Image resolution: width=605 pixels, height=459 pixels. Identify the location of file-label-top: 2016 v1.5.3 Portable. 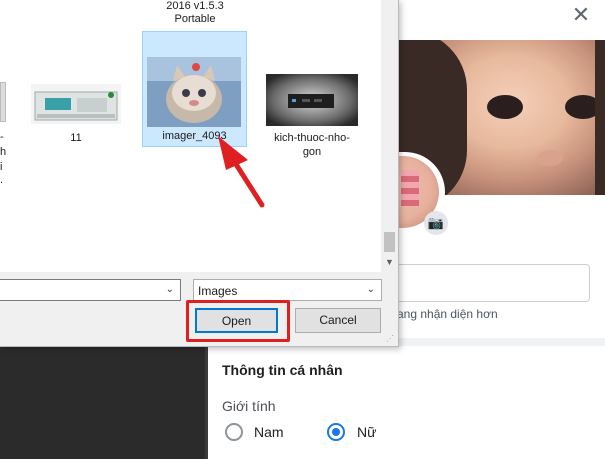
(195, 12).